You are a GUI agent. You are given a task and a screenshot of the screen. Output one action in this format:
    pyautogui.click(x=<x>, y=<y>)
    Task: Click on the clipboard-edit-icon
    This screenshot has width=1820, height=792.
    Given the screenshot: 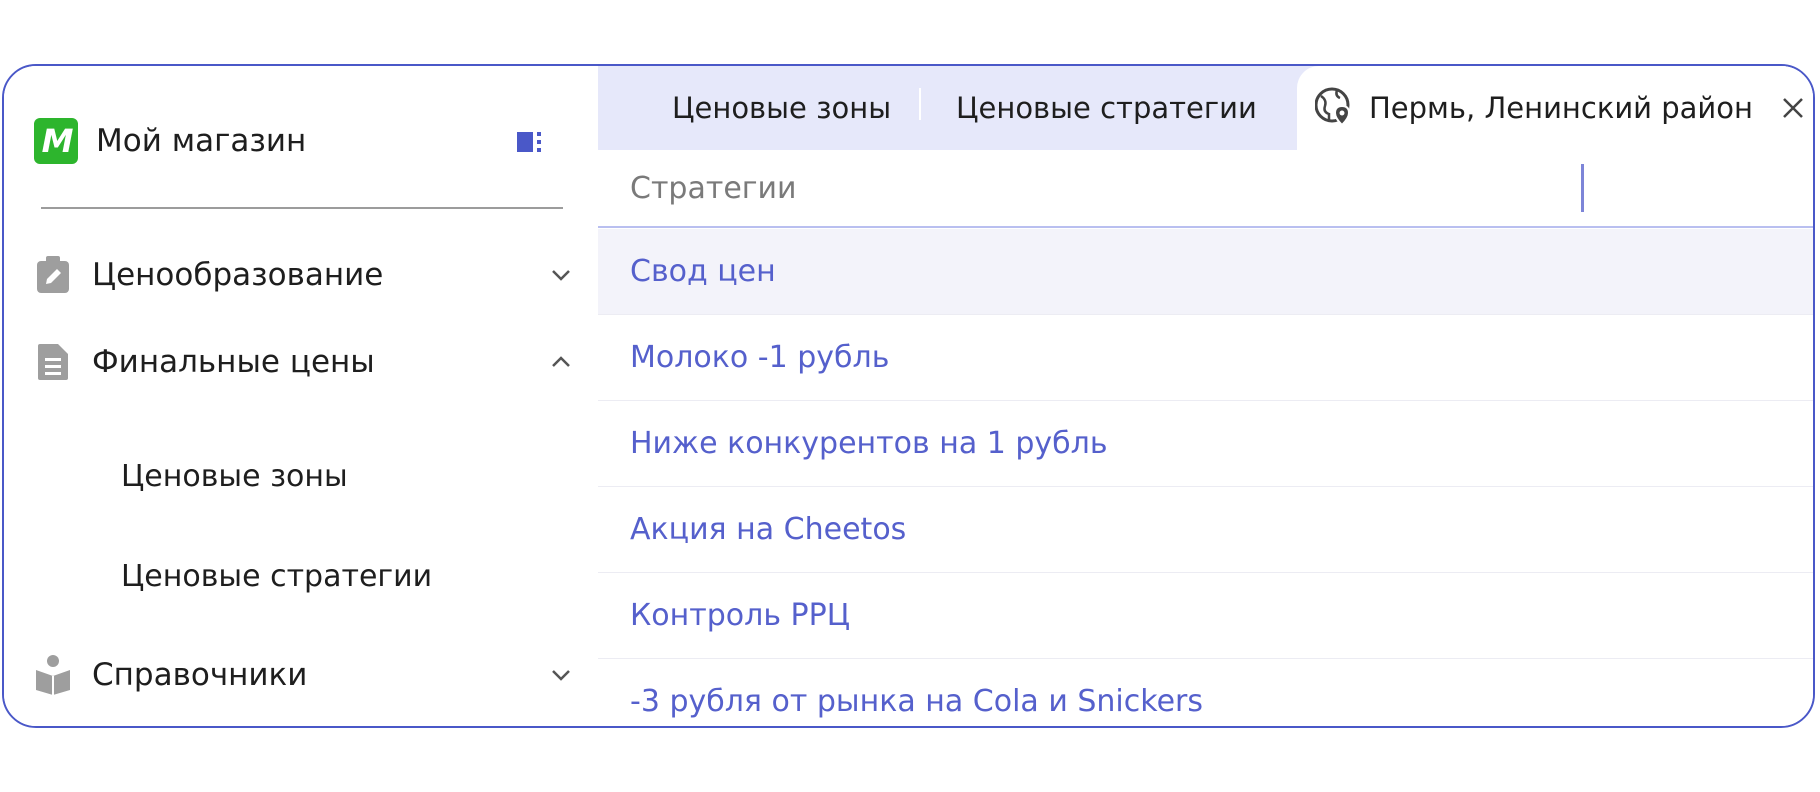 What is the action you would take?
    pyautogui.click(x=53, y=275)
    